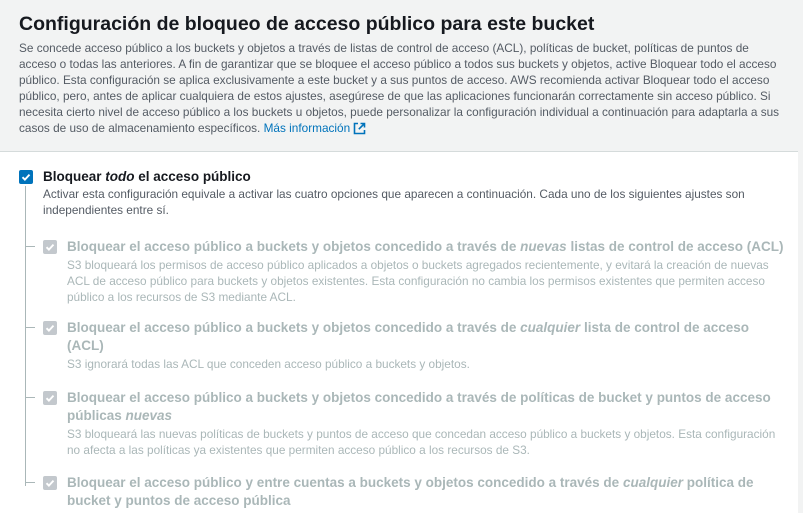  I want to click on option-new-policies-checkbox, so click(50, 398).